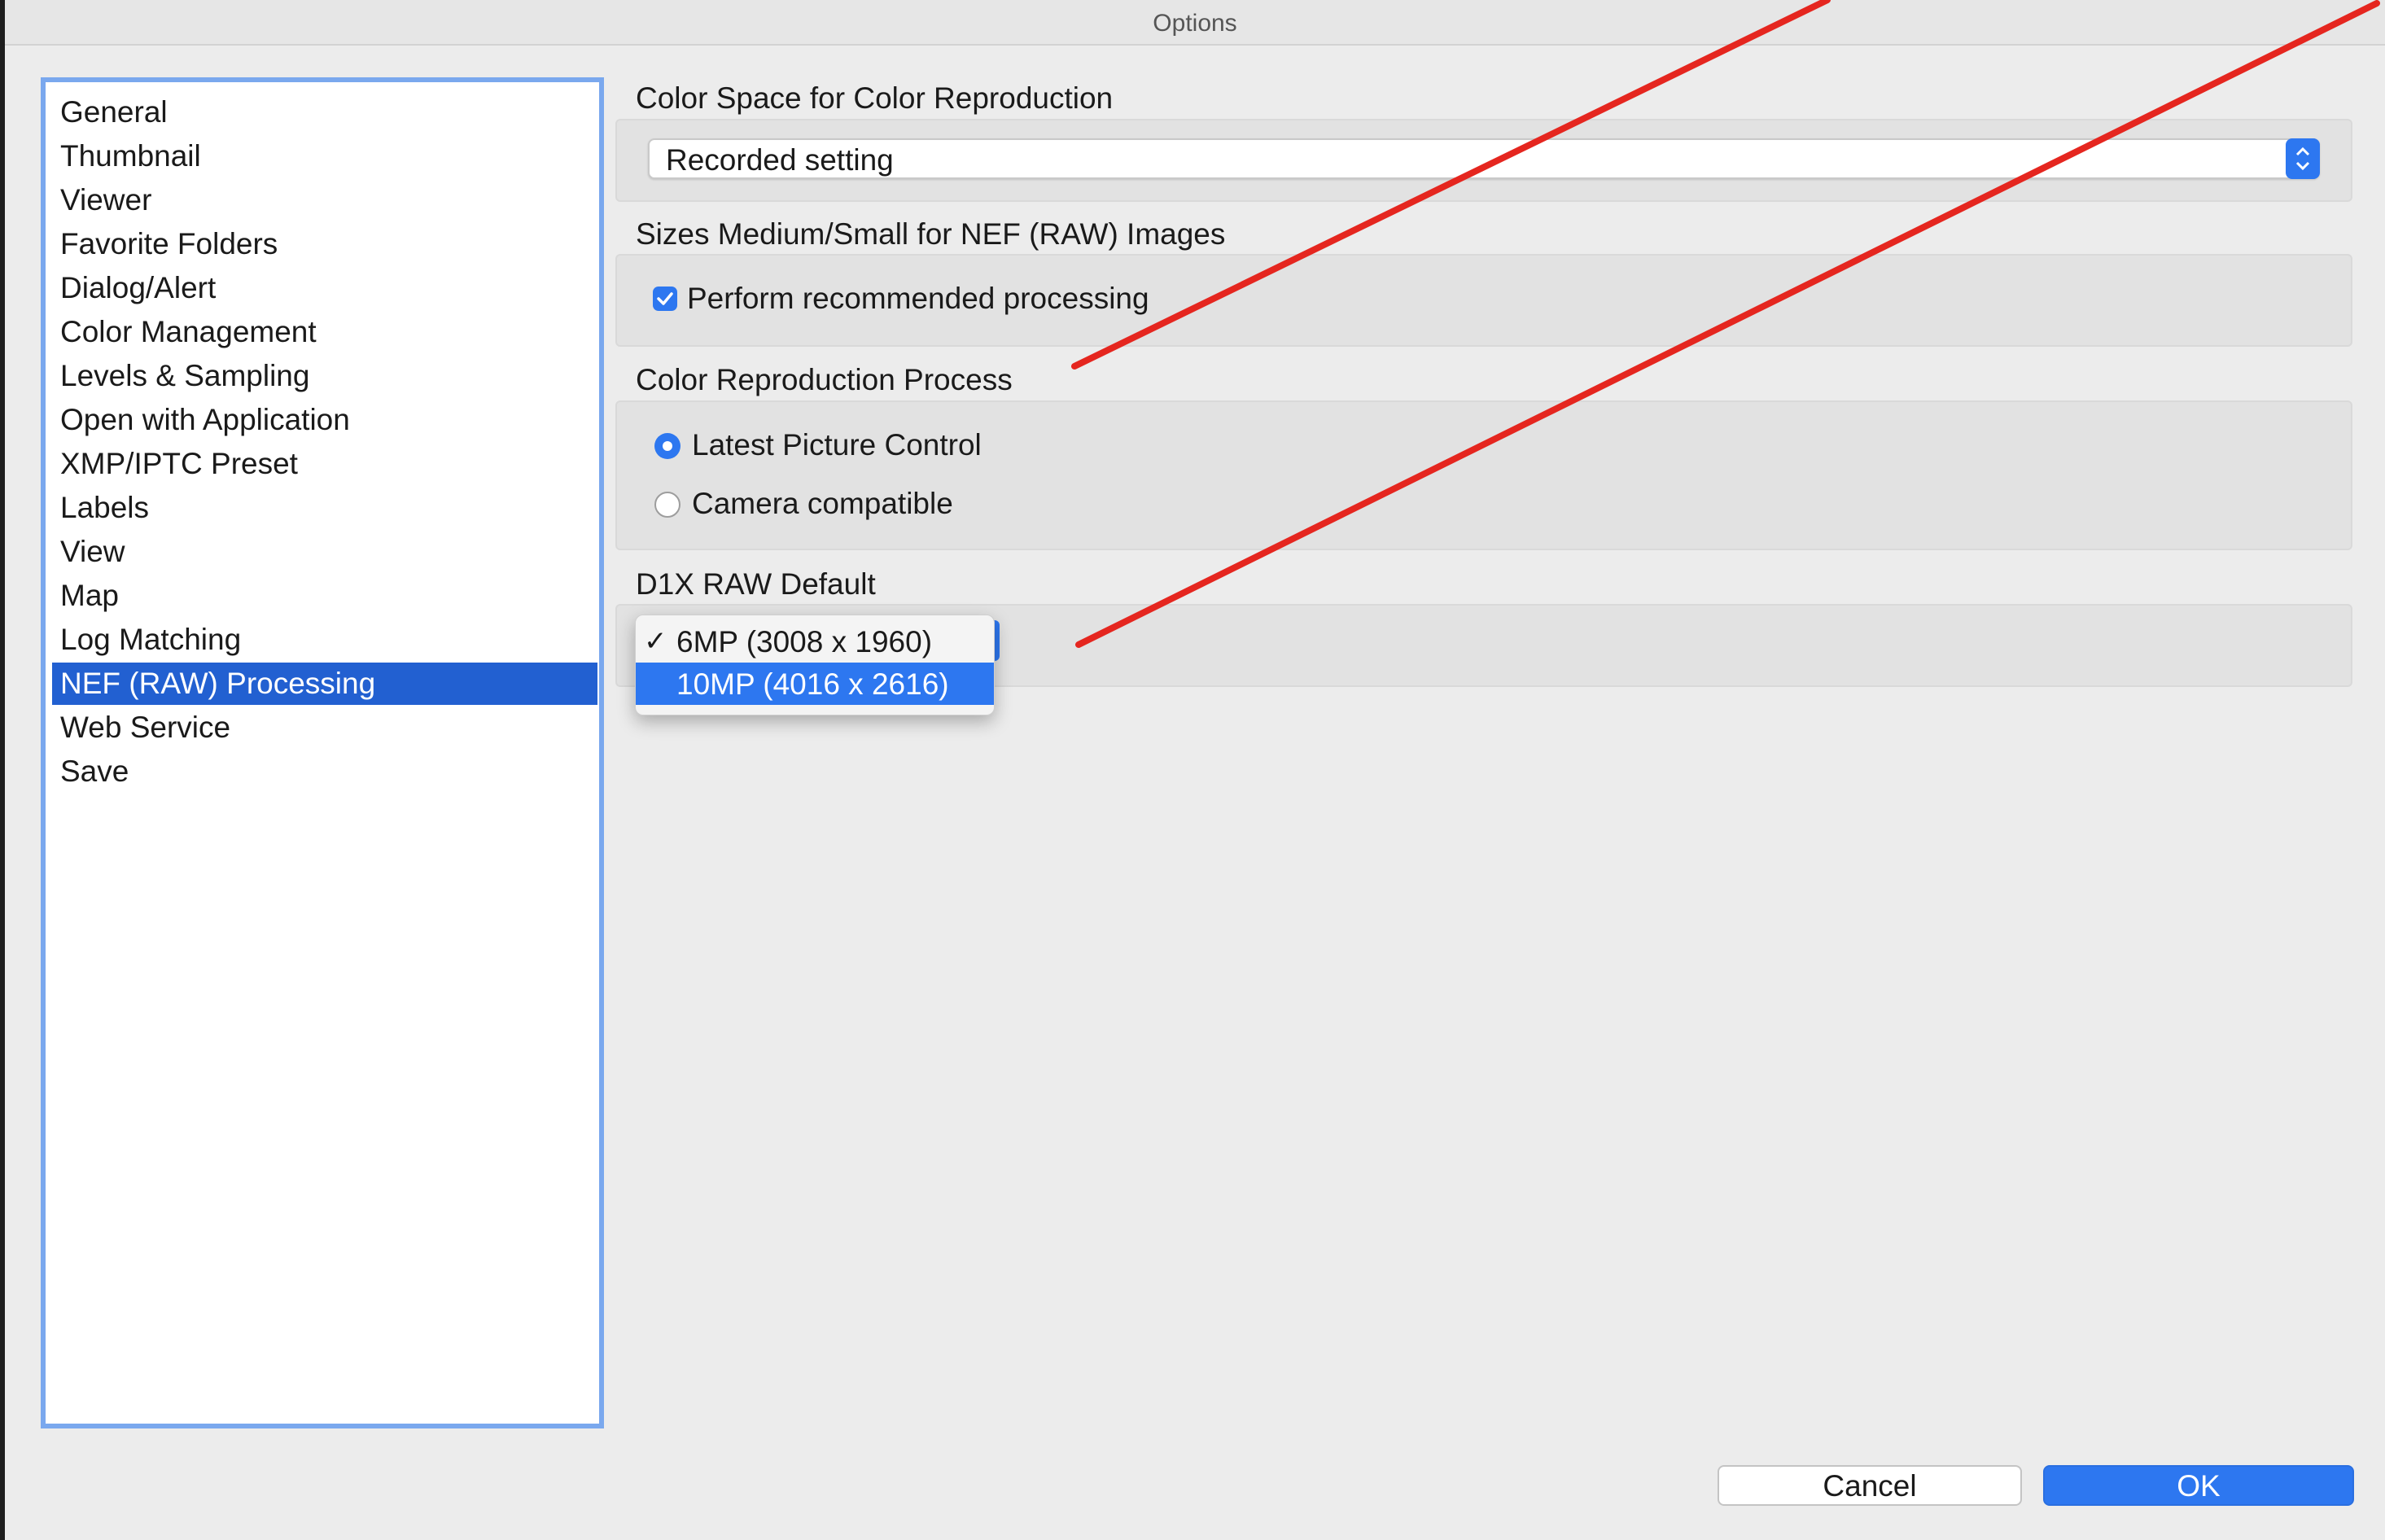  I want to click on sidebar-item-web-service: Web Service, so click(324, 728).